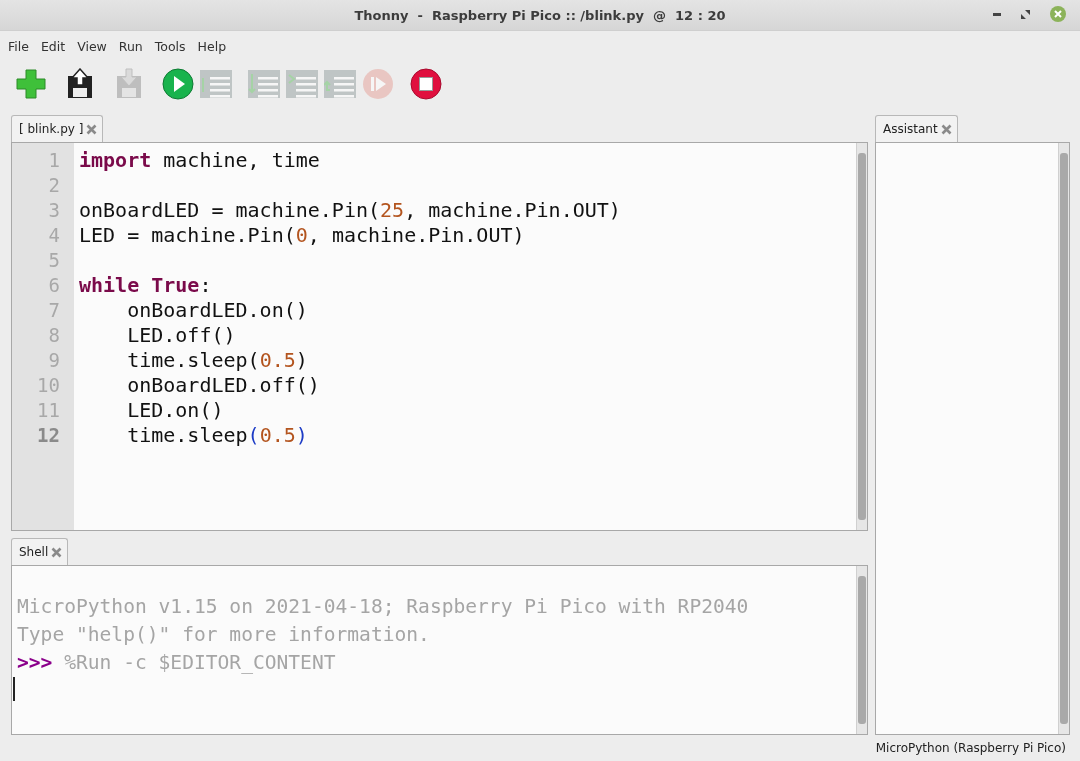 The width and height of the screenshot is (1080, 761). What do you see at coordinates (540, 15) in the screenshot?
I see `window-title: Thonny - Raspberry Pi Pico :: /blink.py @ 12 : 20` at bounding box center [540, 15].